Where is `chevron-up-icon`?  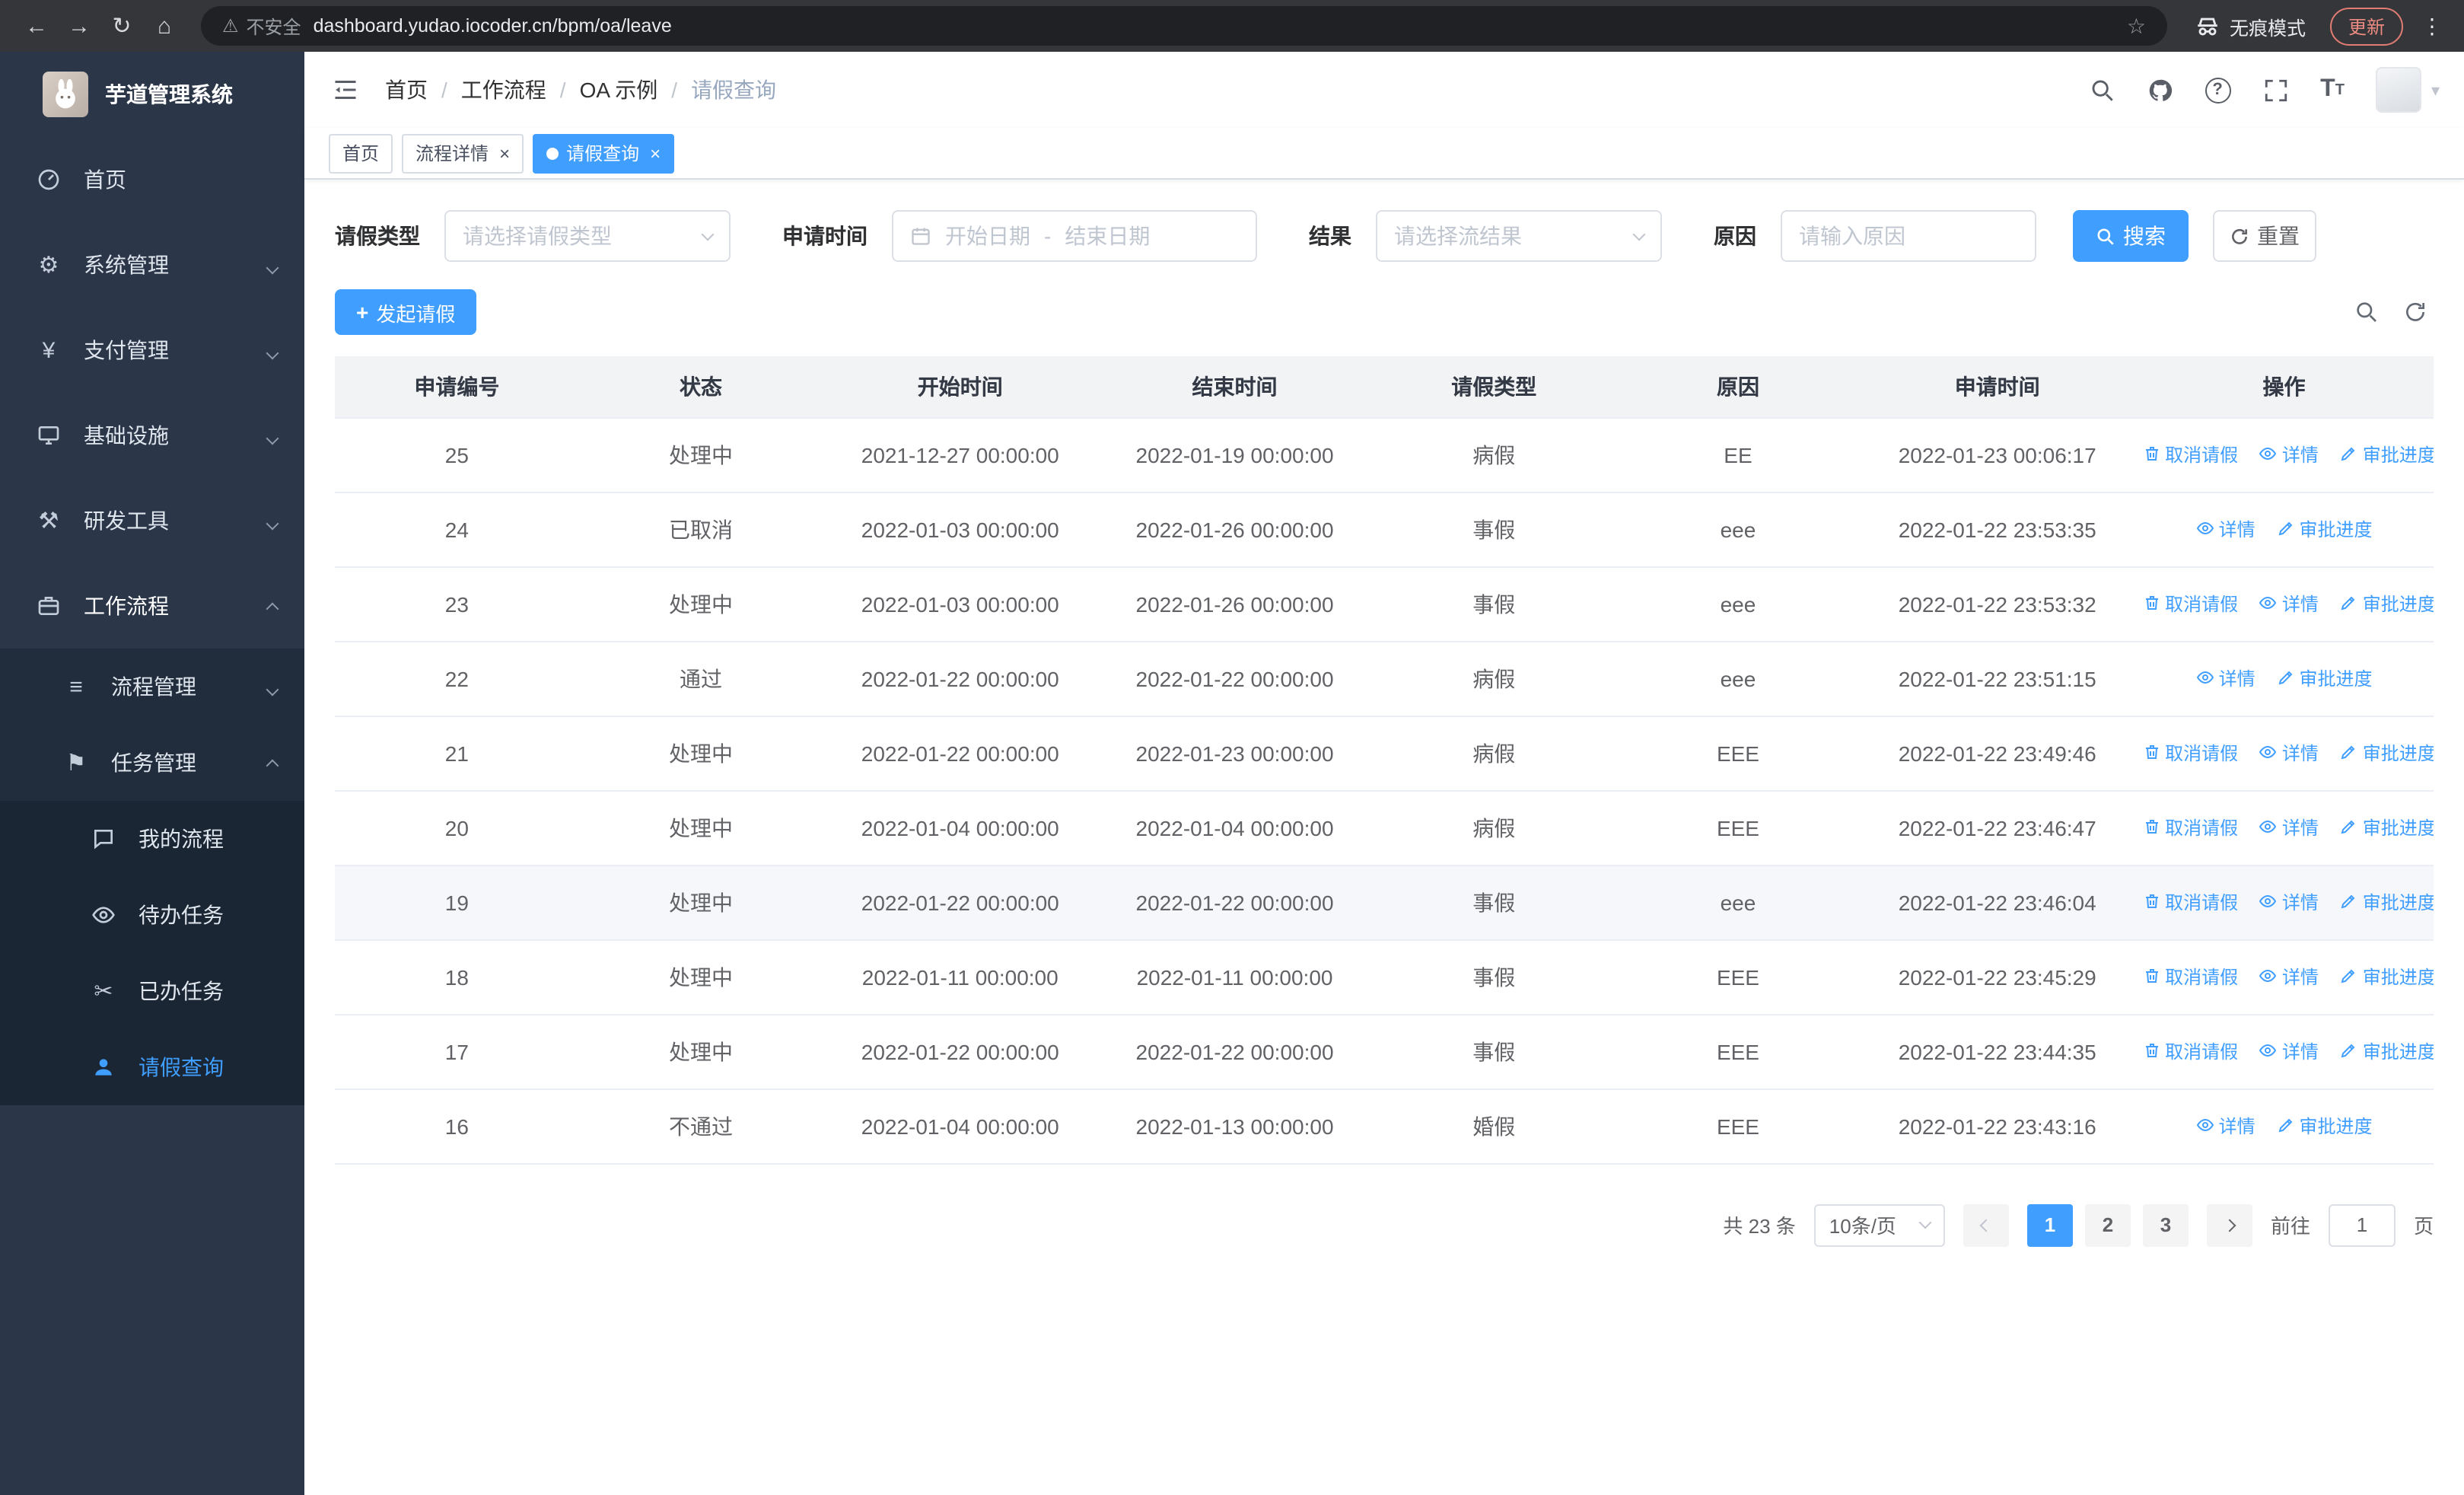 chevron-up-icon is located at coordinates (272, 606).